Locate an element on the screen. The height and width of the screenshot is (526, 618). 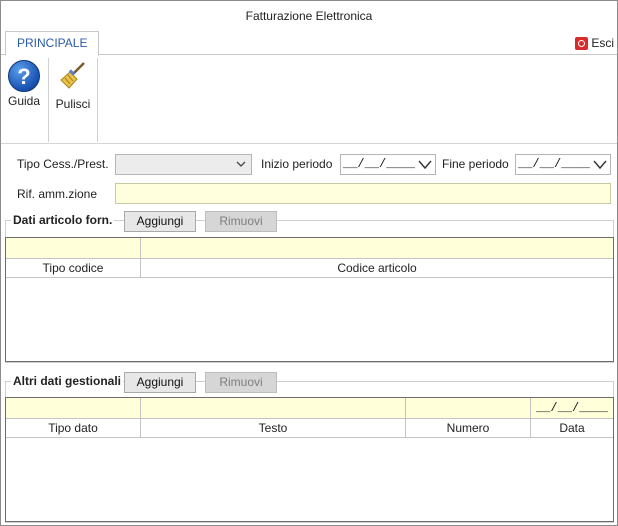
dati-articolo-filter-row is located at coordinates (309, 248).